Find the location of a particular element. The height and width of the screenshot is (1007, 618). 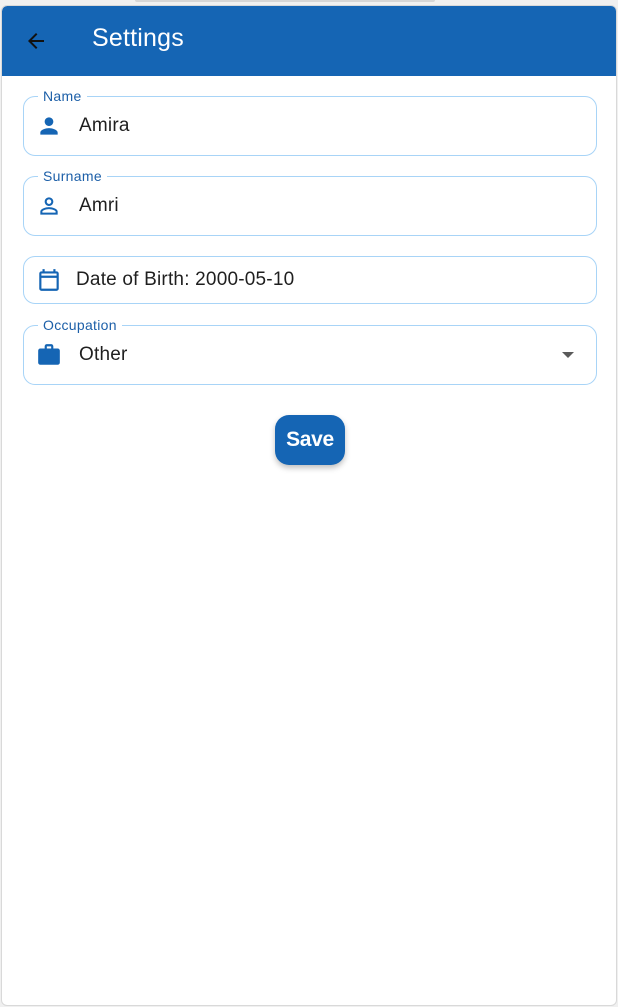

back-button is located at coordinates (36, 41).